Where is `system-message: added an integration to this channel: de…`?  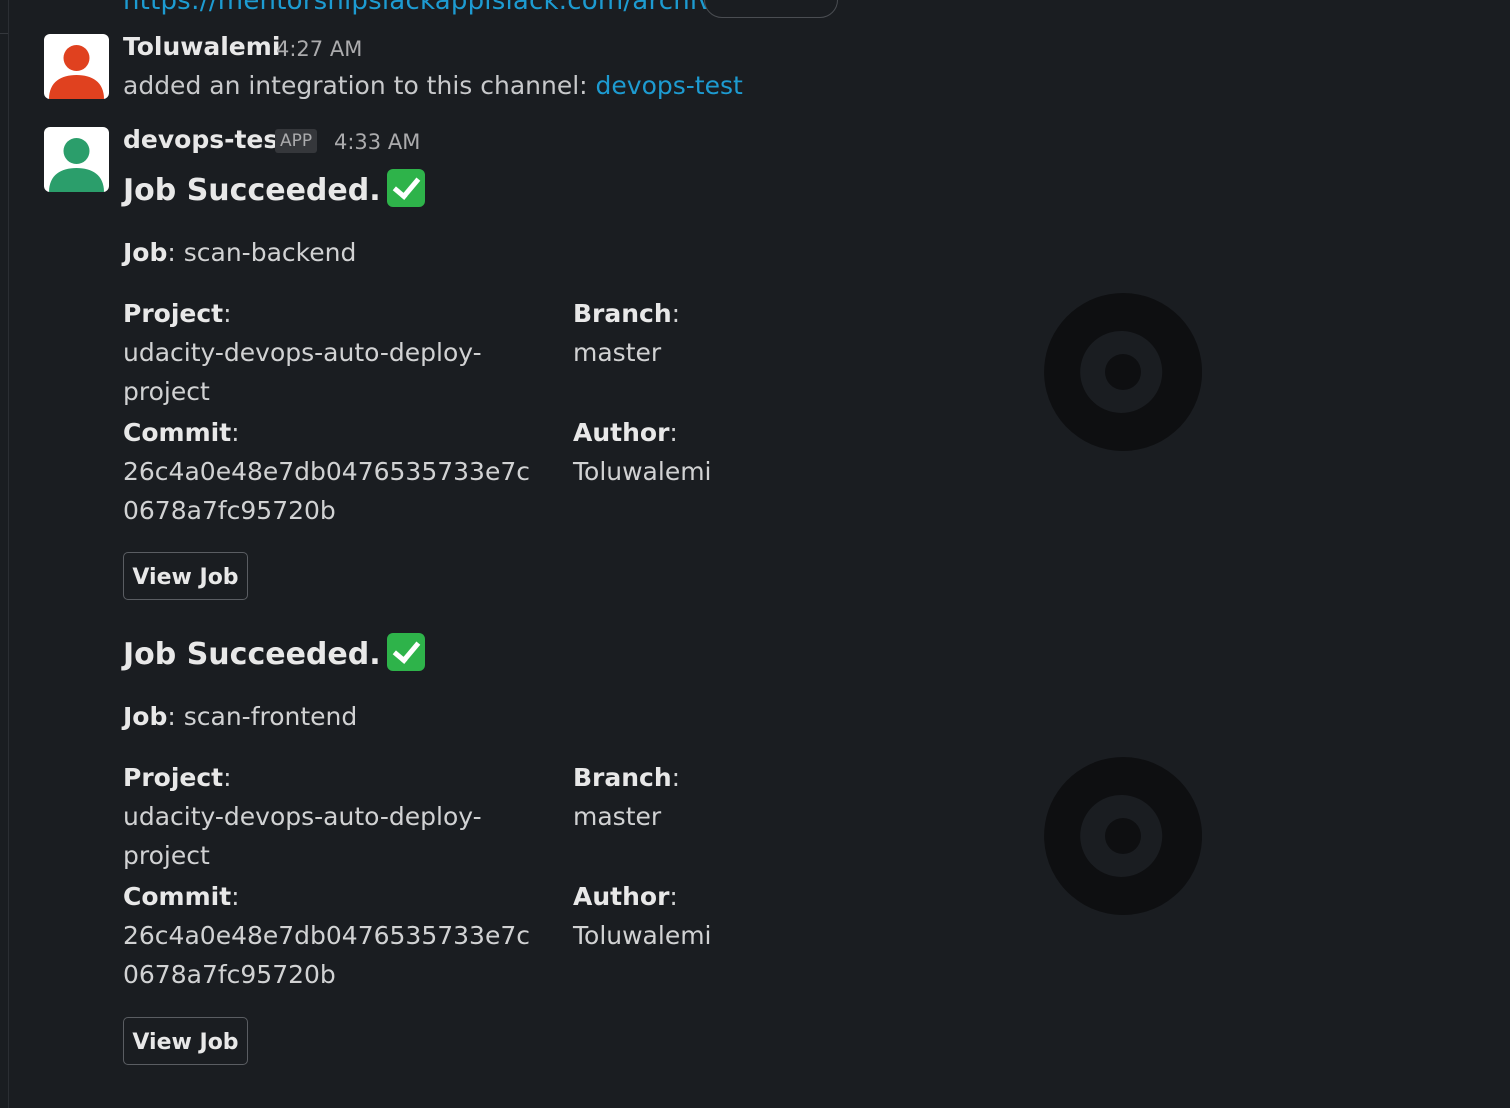 system-message: added an integration to this channel: de… is located at coordinates (433, 85).